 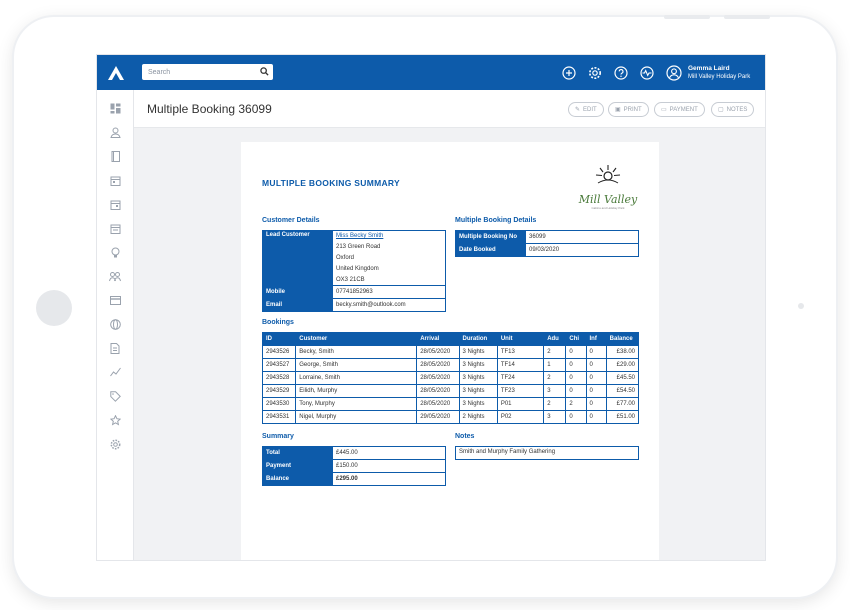 What do you see at coordinates (115, 396) in the screenshot?
I see `tag-icon` at bounding box center [115, 396].